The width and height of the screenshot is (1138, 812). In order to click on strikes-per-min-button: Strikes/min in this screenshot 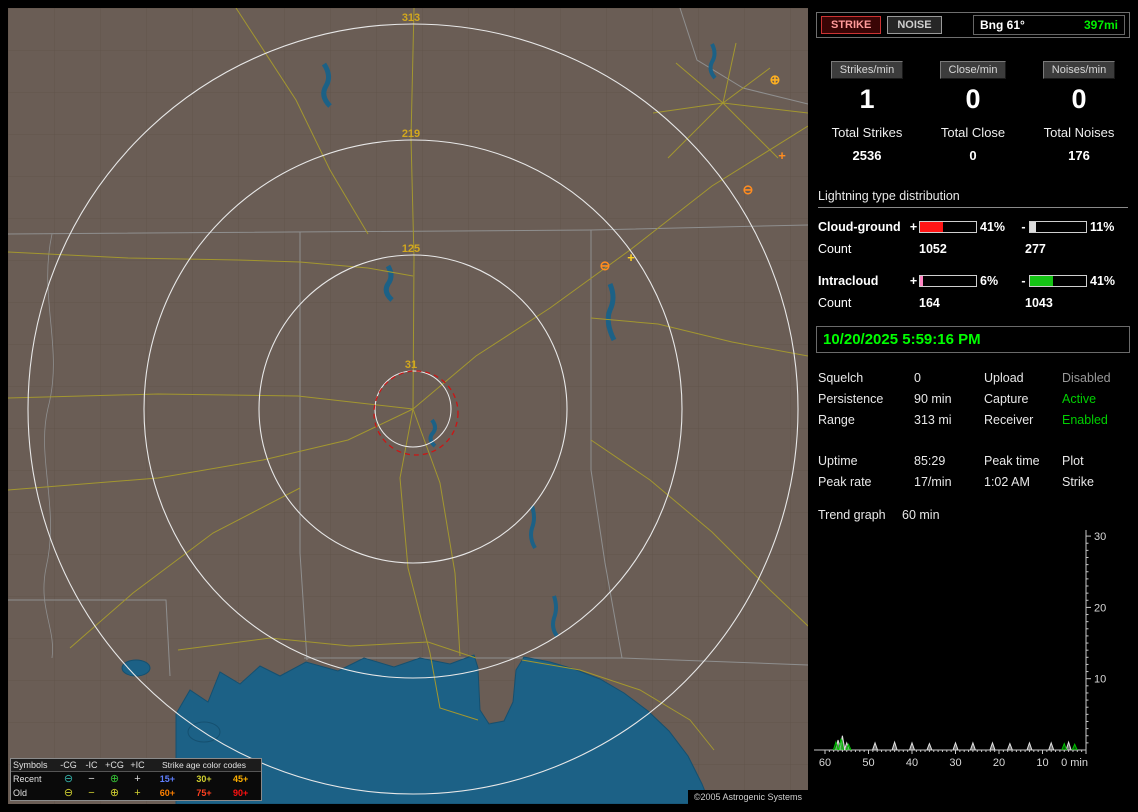, I will do `click(867, 70)`.